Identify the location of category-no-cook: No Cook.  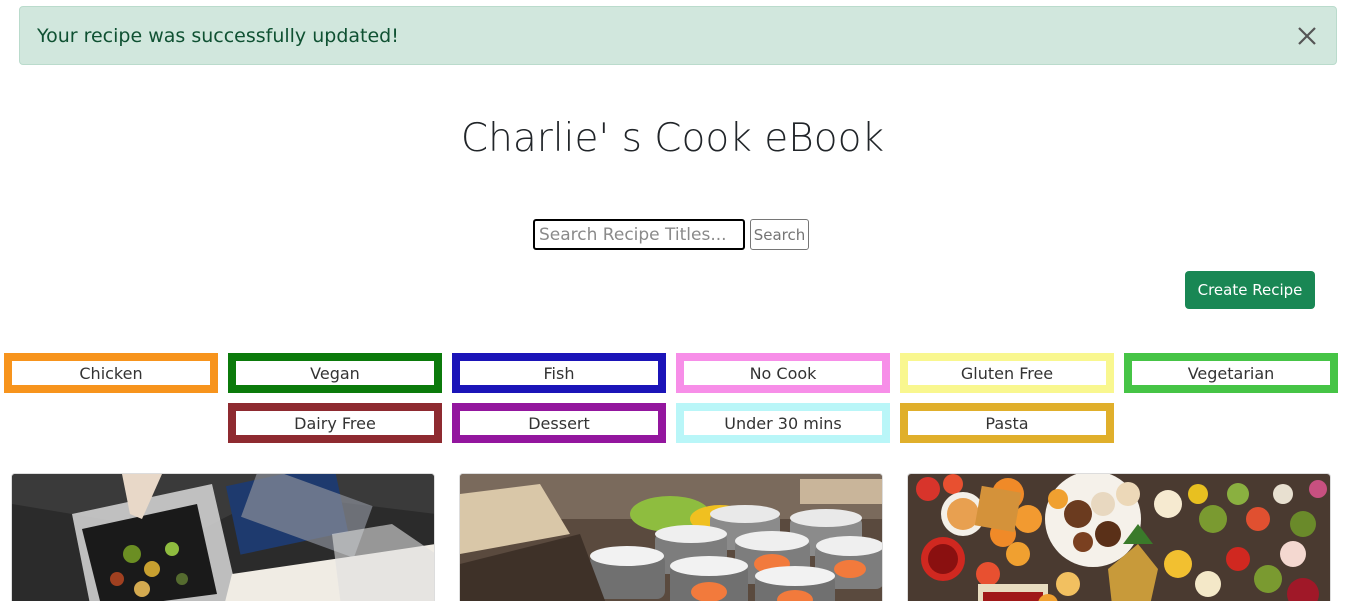
(783, 373).